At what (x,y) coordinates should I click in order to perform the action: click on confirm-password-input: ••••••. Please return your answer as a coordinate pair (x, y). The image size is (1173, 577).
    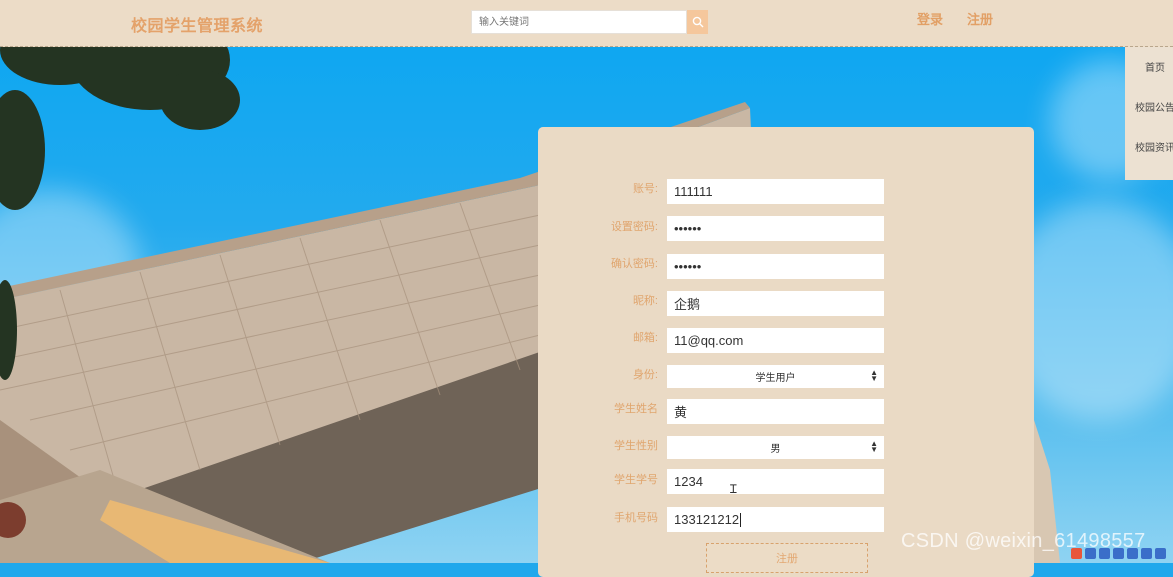
    Looking at the image, I should click on (775, 266).